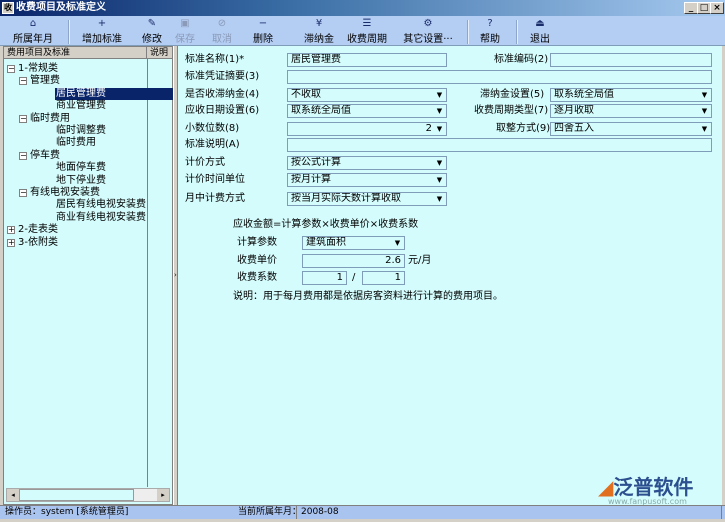  Describe the element at coordinates (222, 94) in the screenshot. I see `latefee-label: 是否收滞纳金(4)` at that location.